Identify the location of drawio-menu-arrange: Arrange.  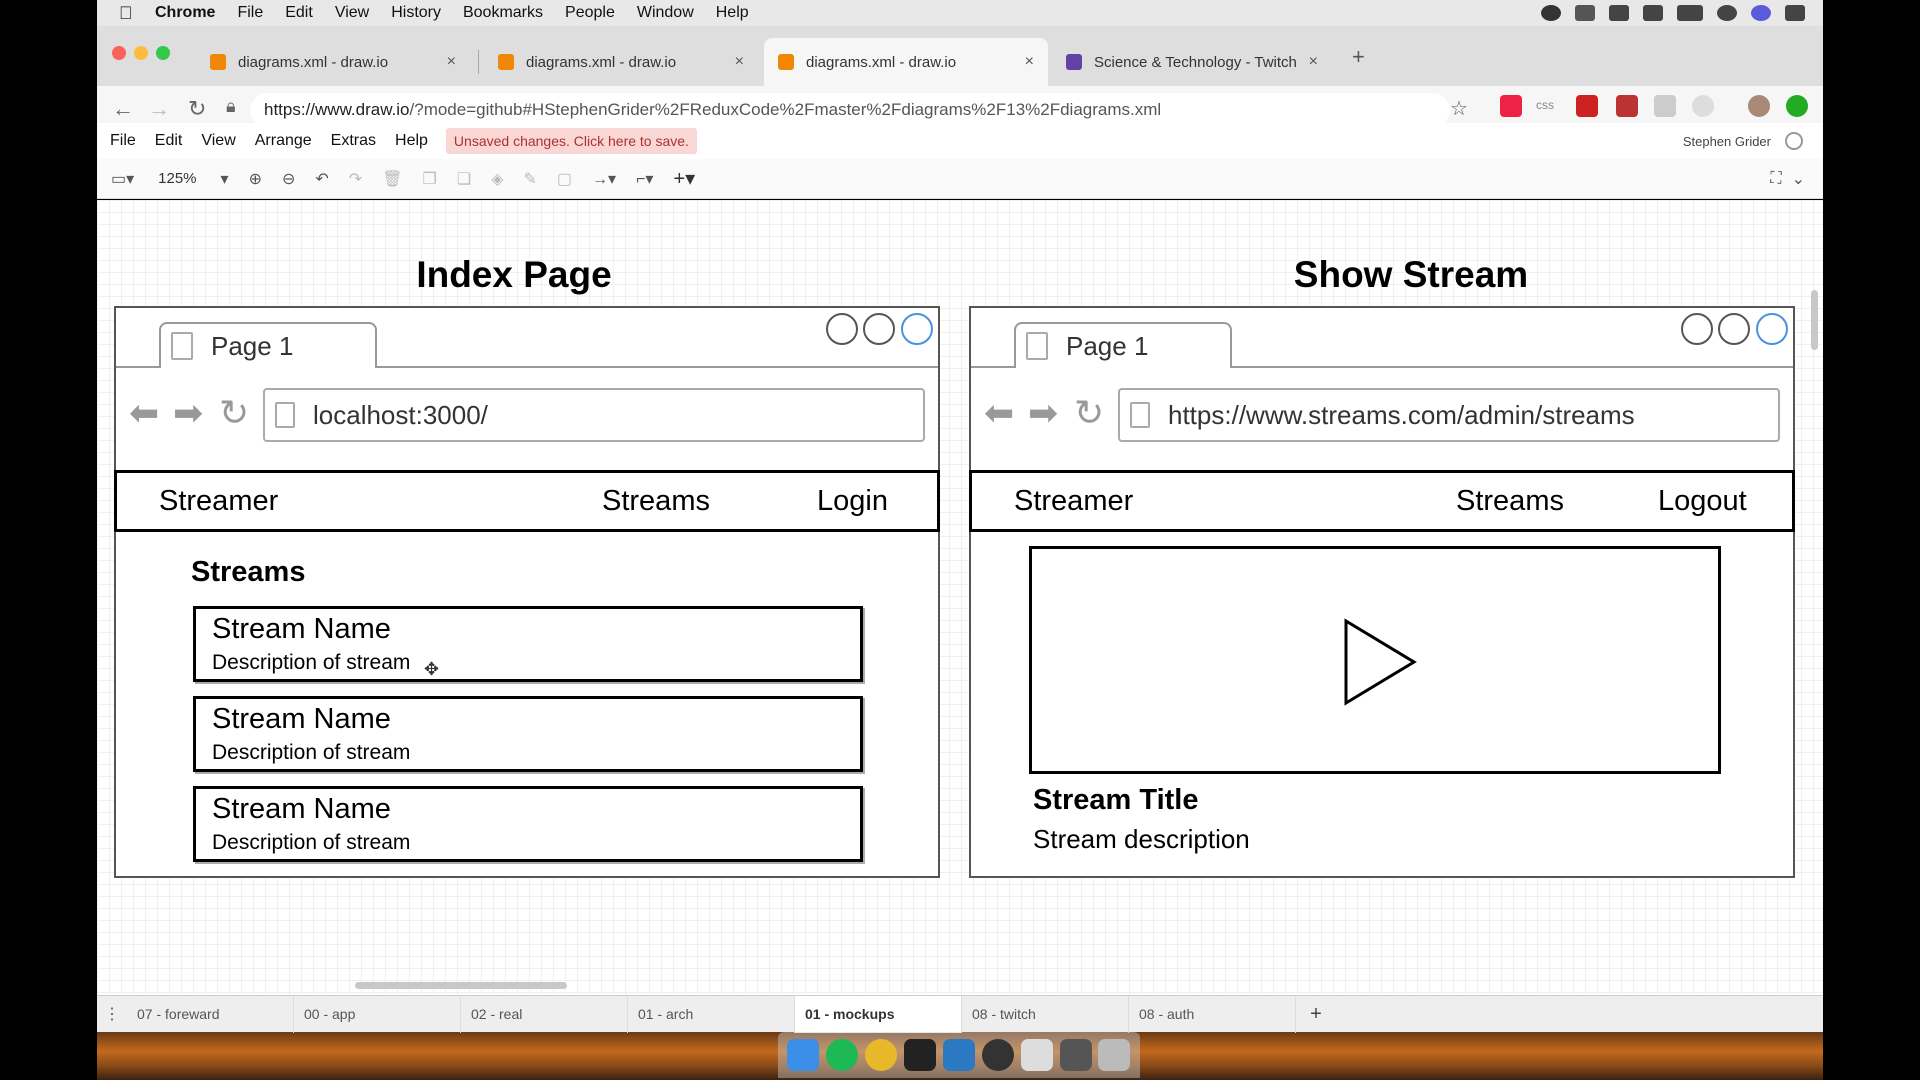
(283, 141).